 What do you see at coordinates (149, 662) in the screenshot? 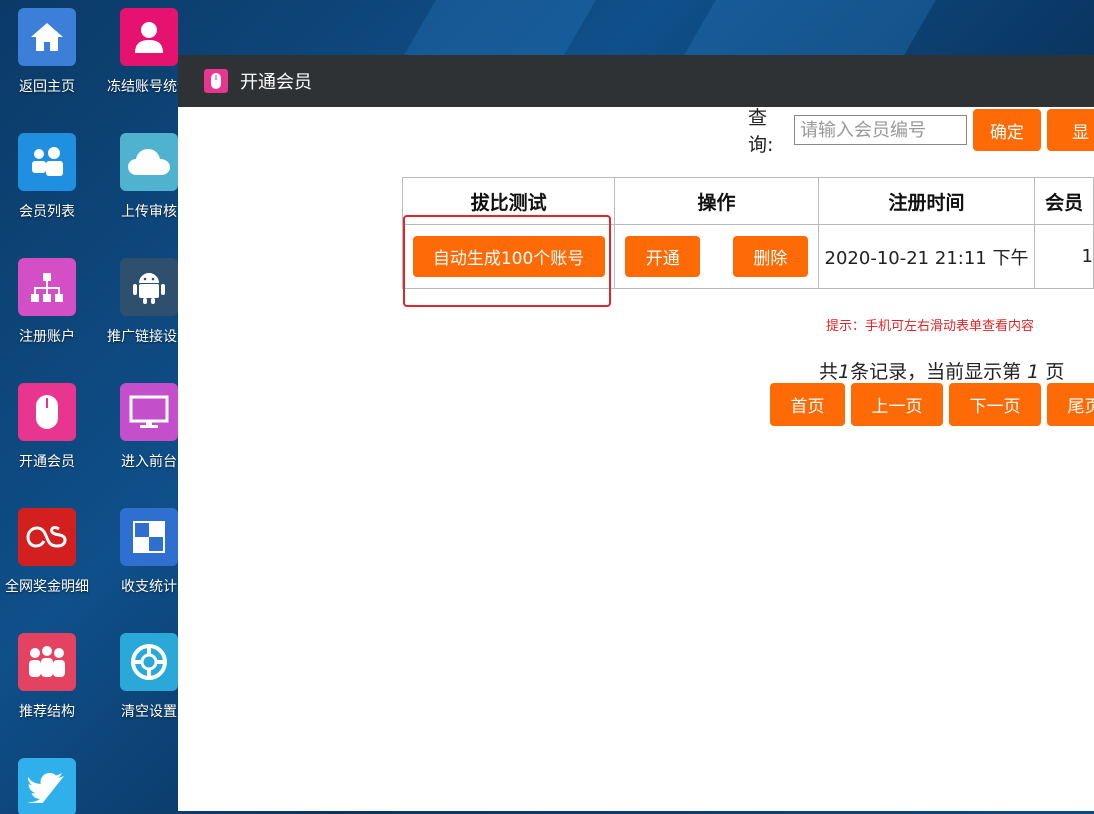
I see `lifebuoy-icon` at bounding box center [149, 662].